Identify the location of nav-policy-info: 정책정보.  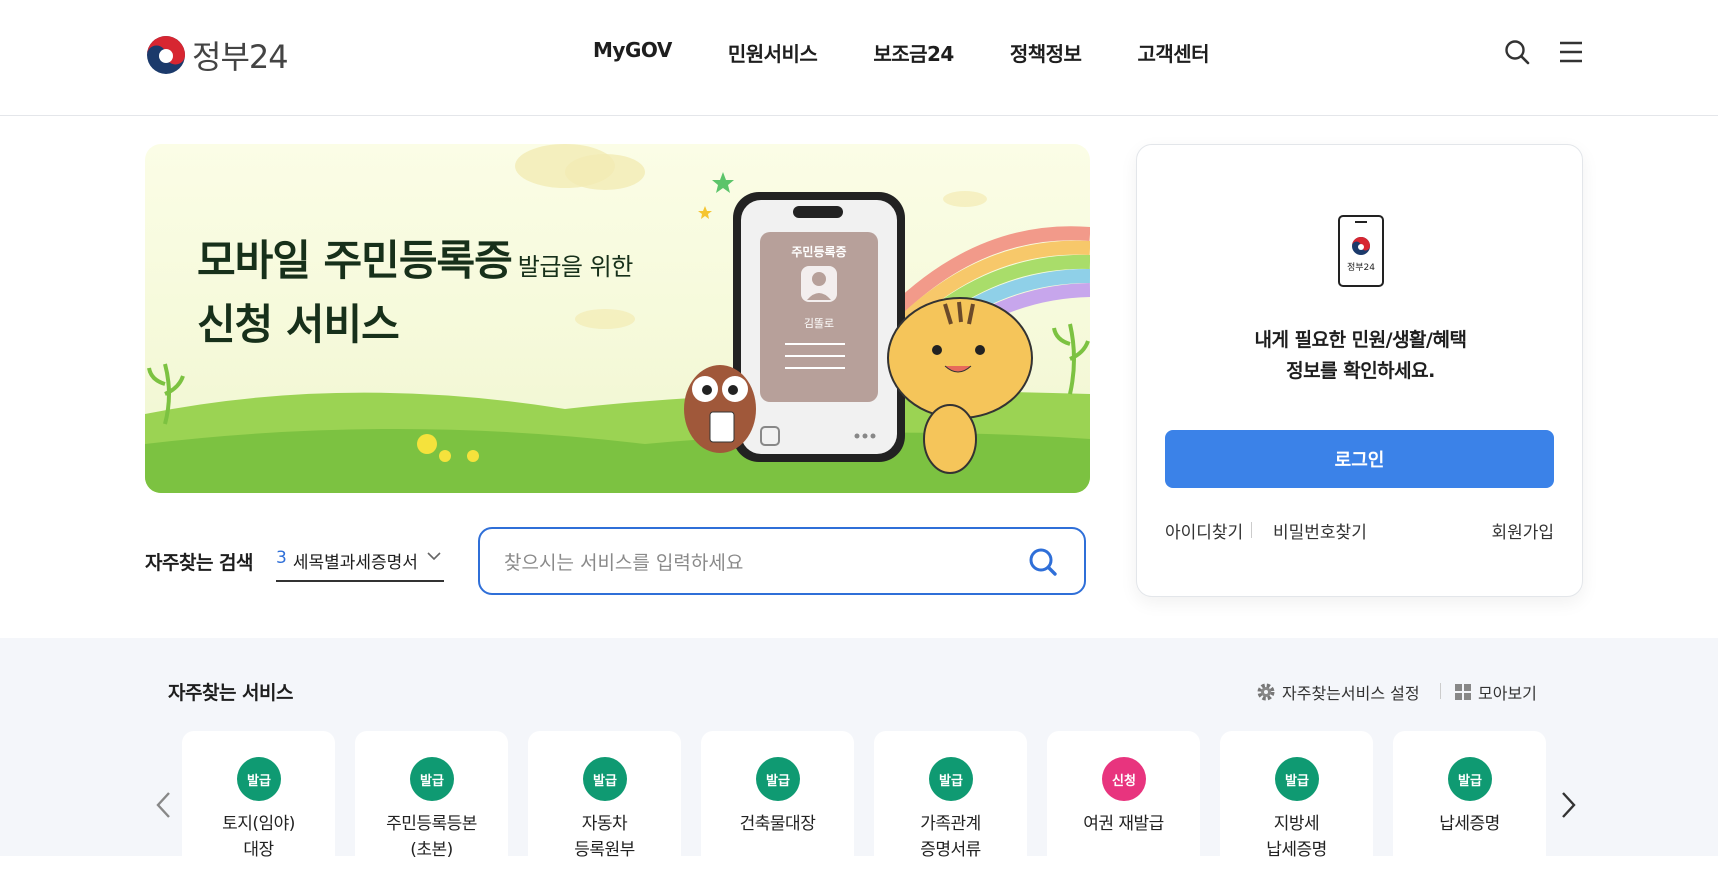
(1046, 52).